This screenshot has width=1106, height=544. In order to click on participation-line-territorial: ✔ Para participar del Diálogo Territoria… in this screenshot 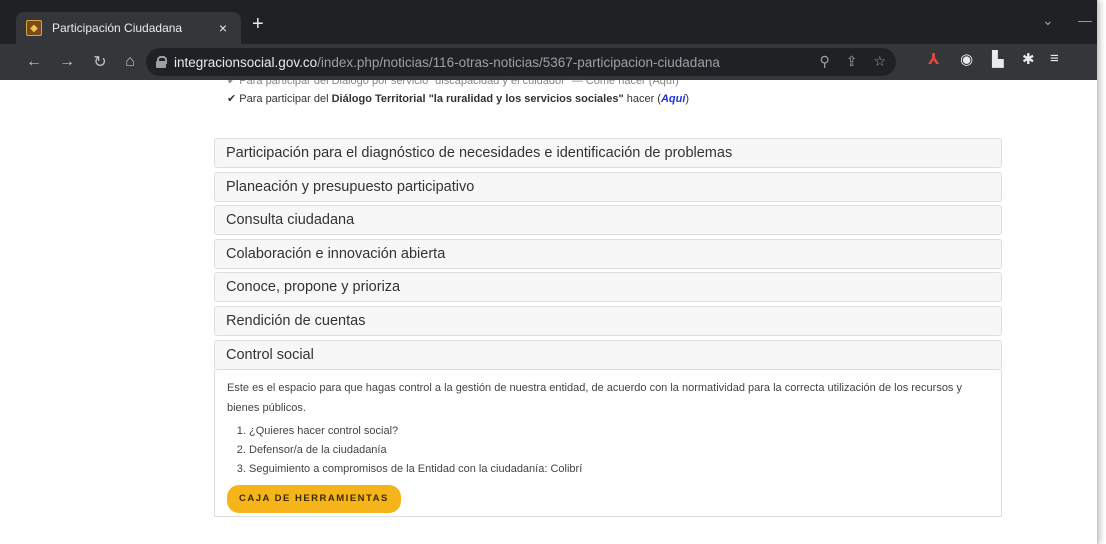, I will do `click(458, 98)`.